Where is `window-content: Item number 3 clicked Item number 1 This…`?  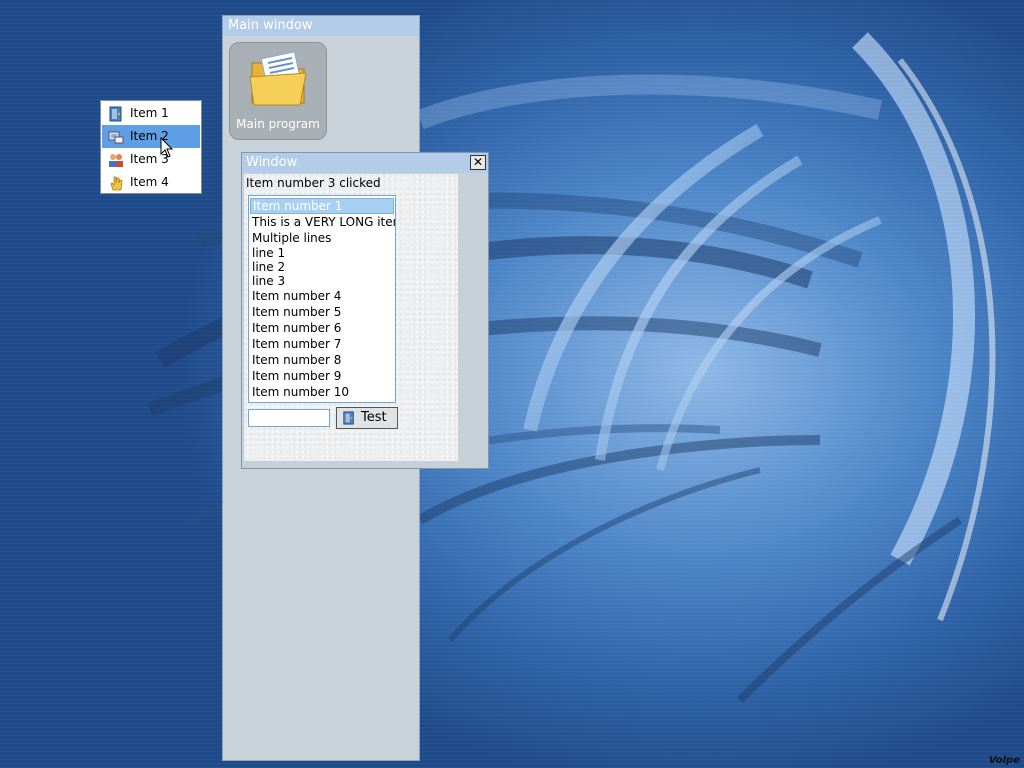
window-content: Item number 3 clicked Item number 1 This… is located at coordinates (351, 317).